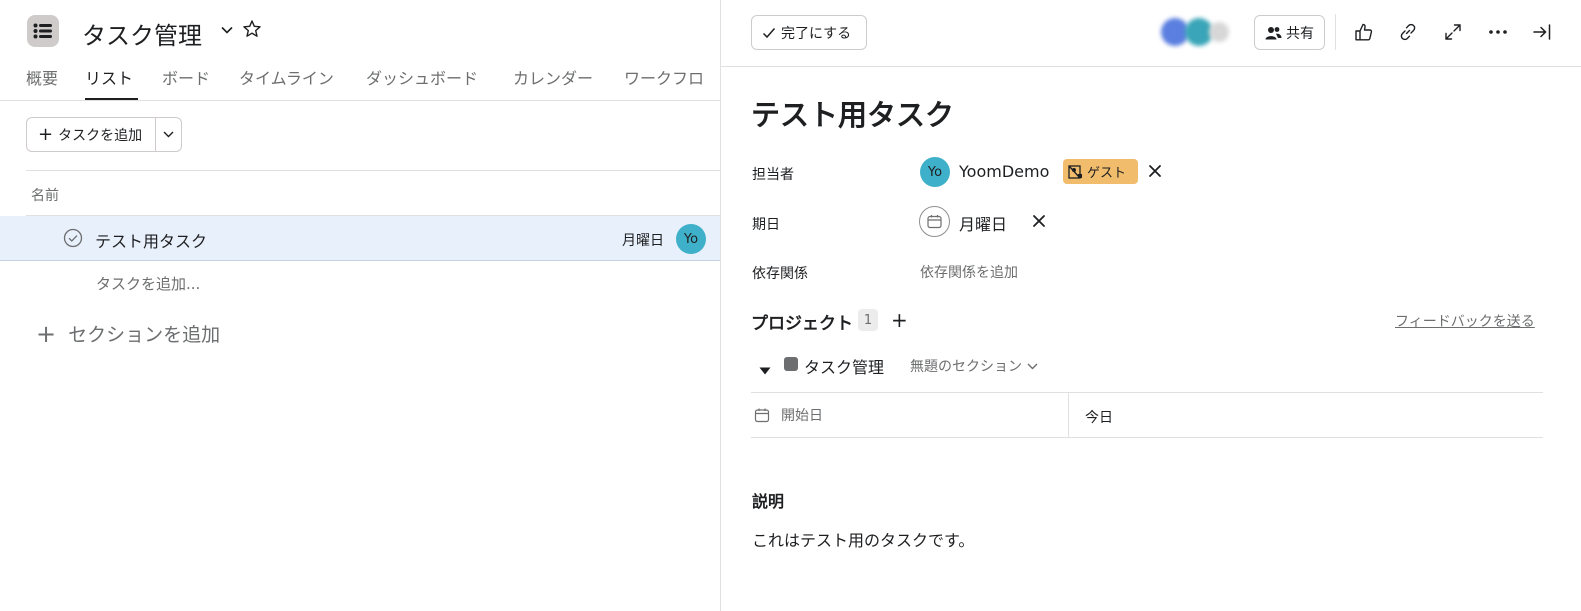 The width and height of the screenshot is (1581, 611). Describe the element at coordinates (142, 33) in the screenshot. I see `project-title: タスク管理` at that location.